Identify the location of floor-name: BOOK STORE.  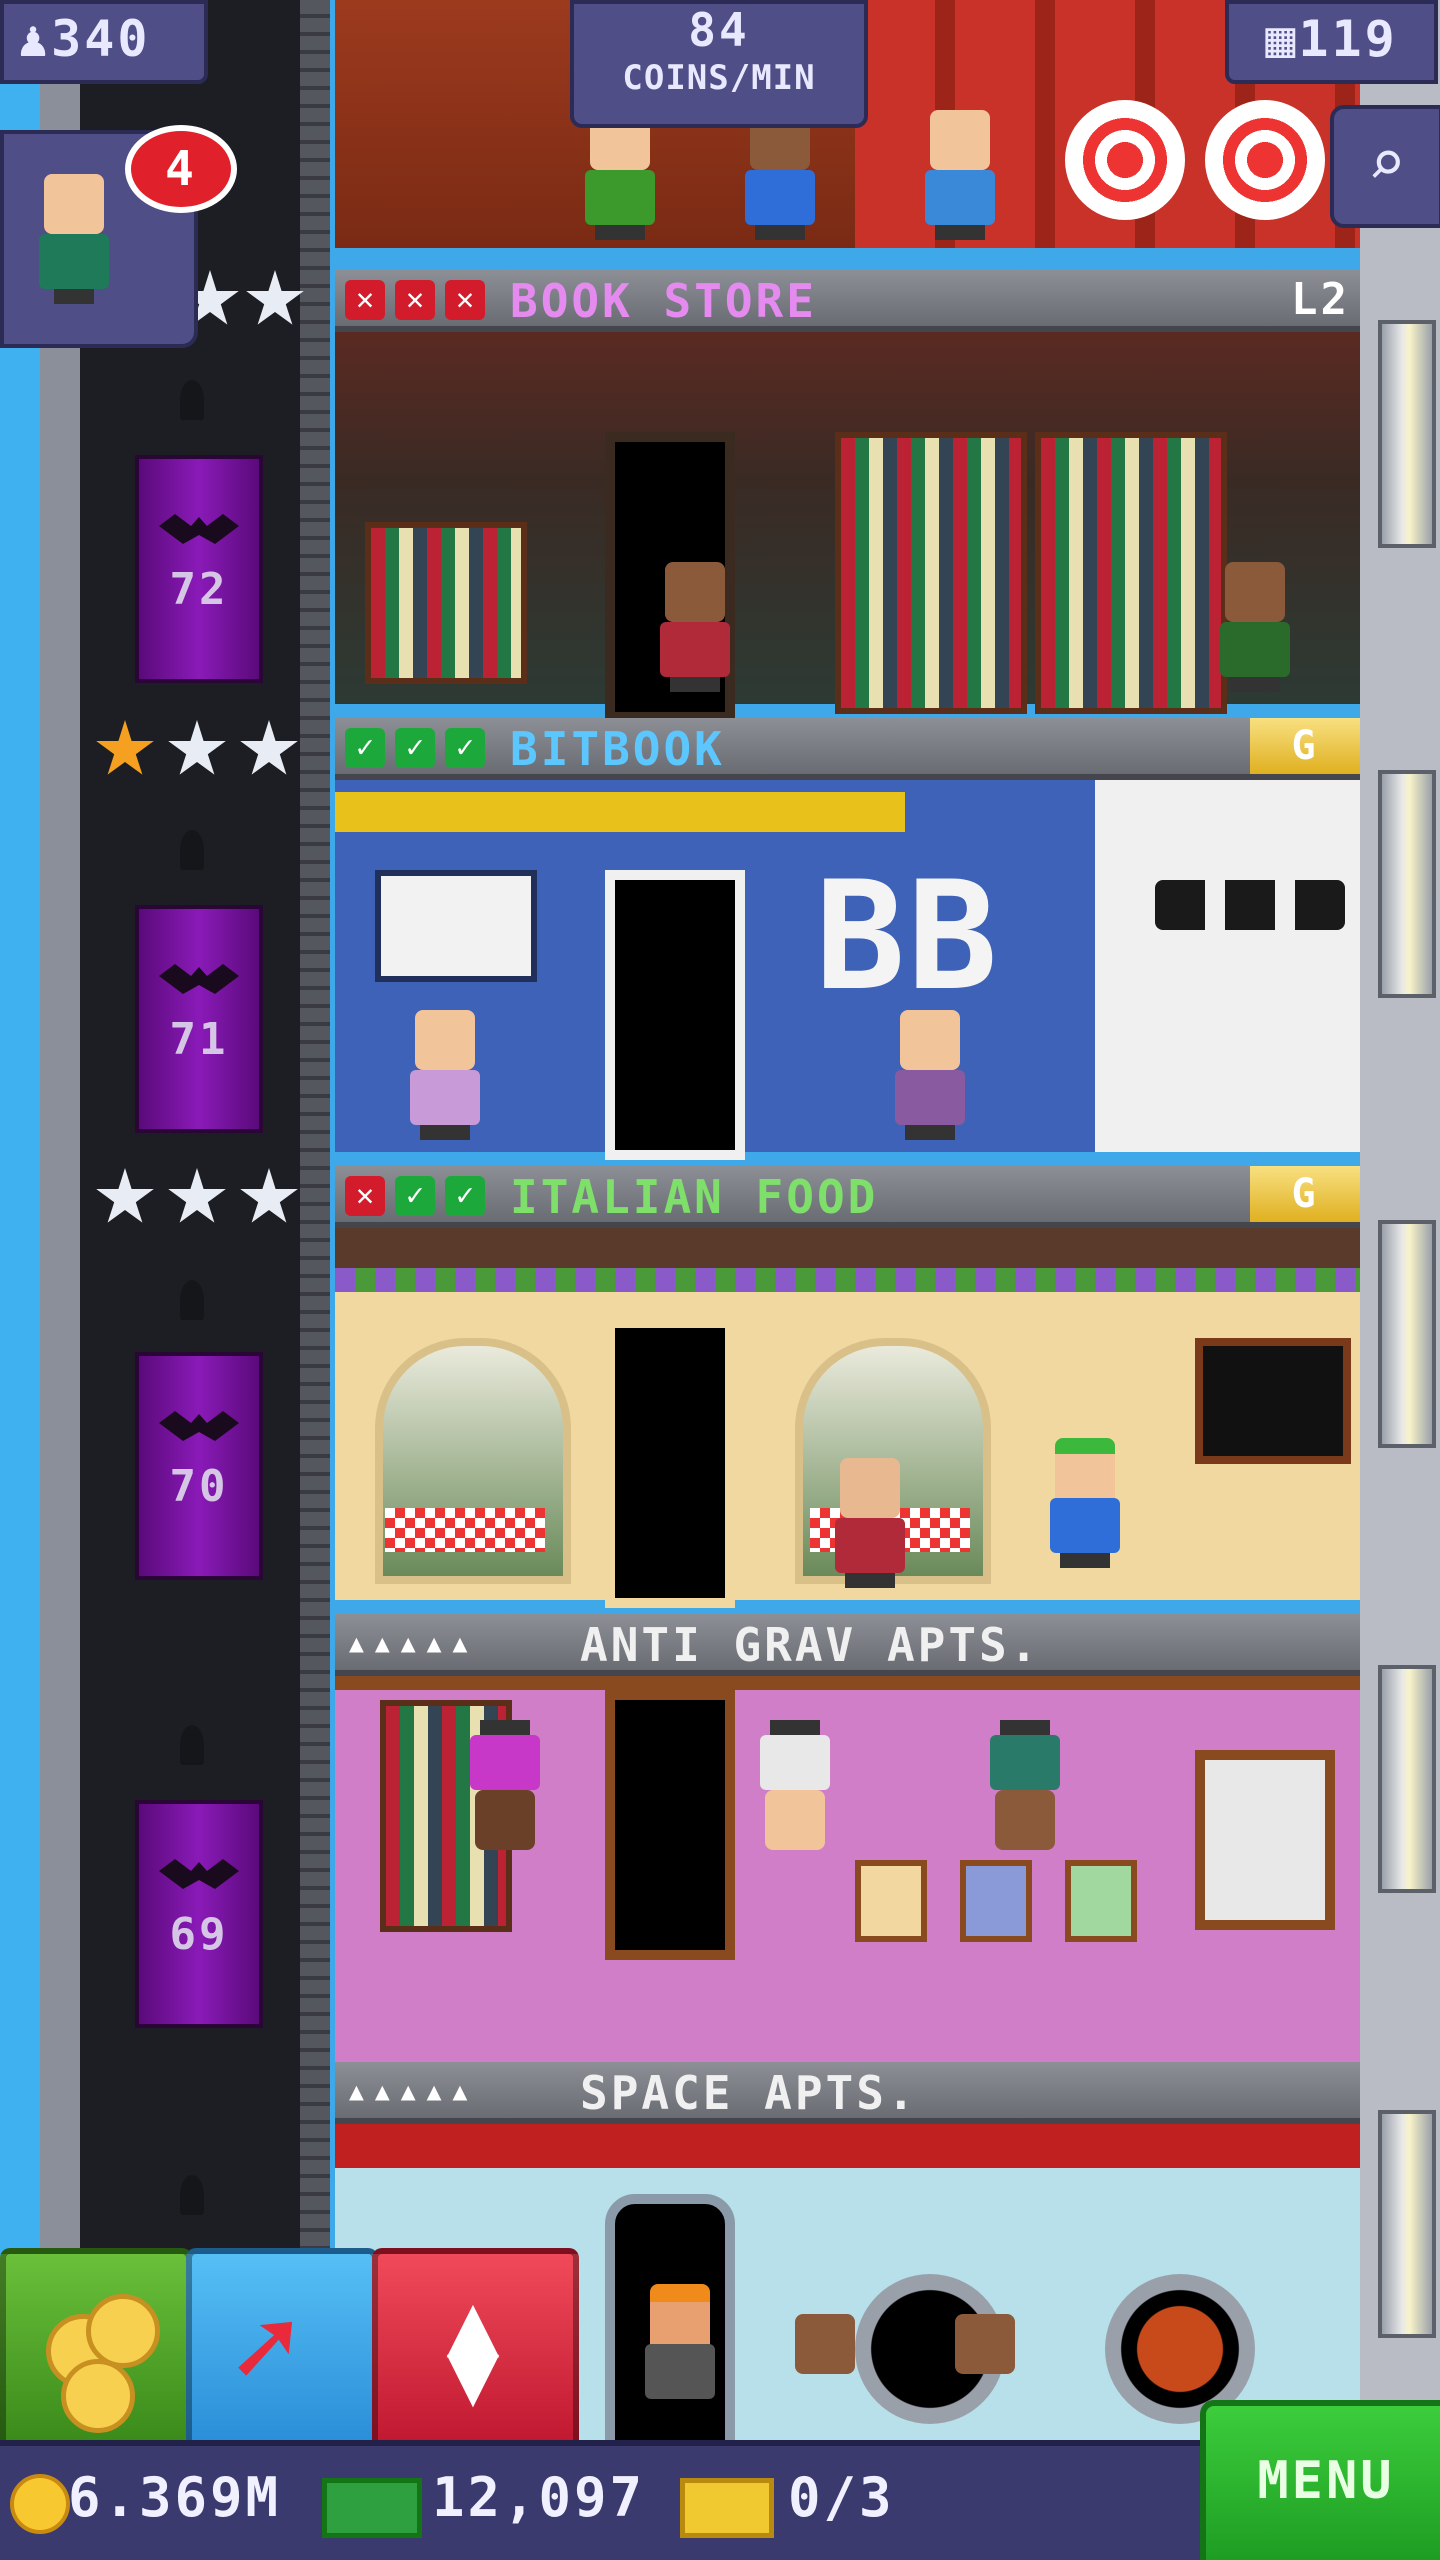
(663, 301).